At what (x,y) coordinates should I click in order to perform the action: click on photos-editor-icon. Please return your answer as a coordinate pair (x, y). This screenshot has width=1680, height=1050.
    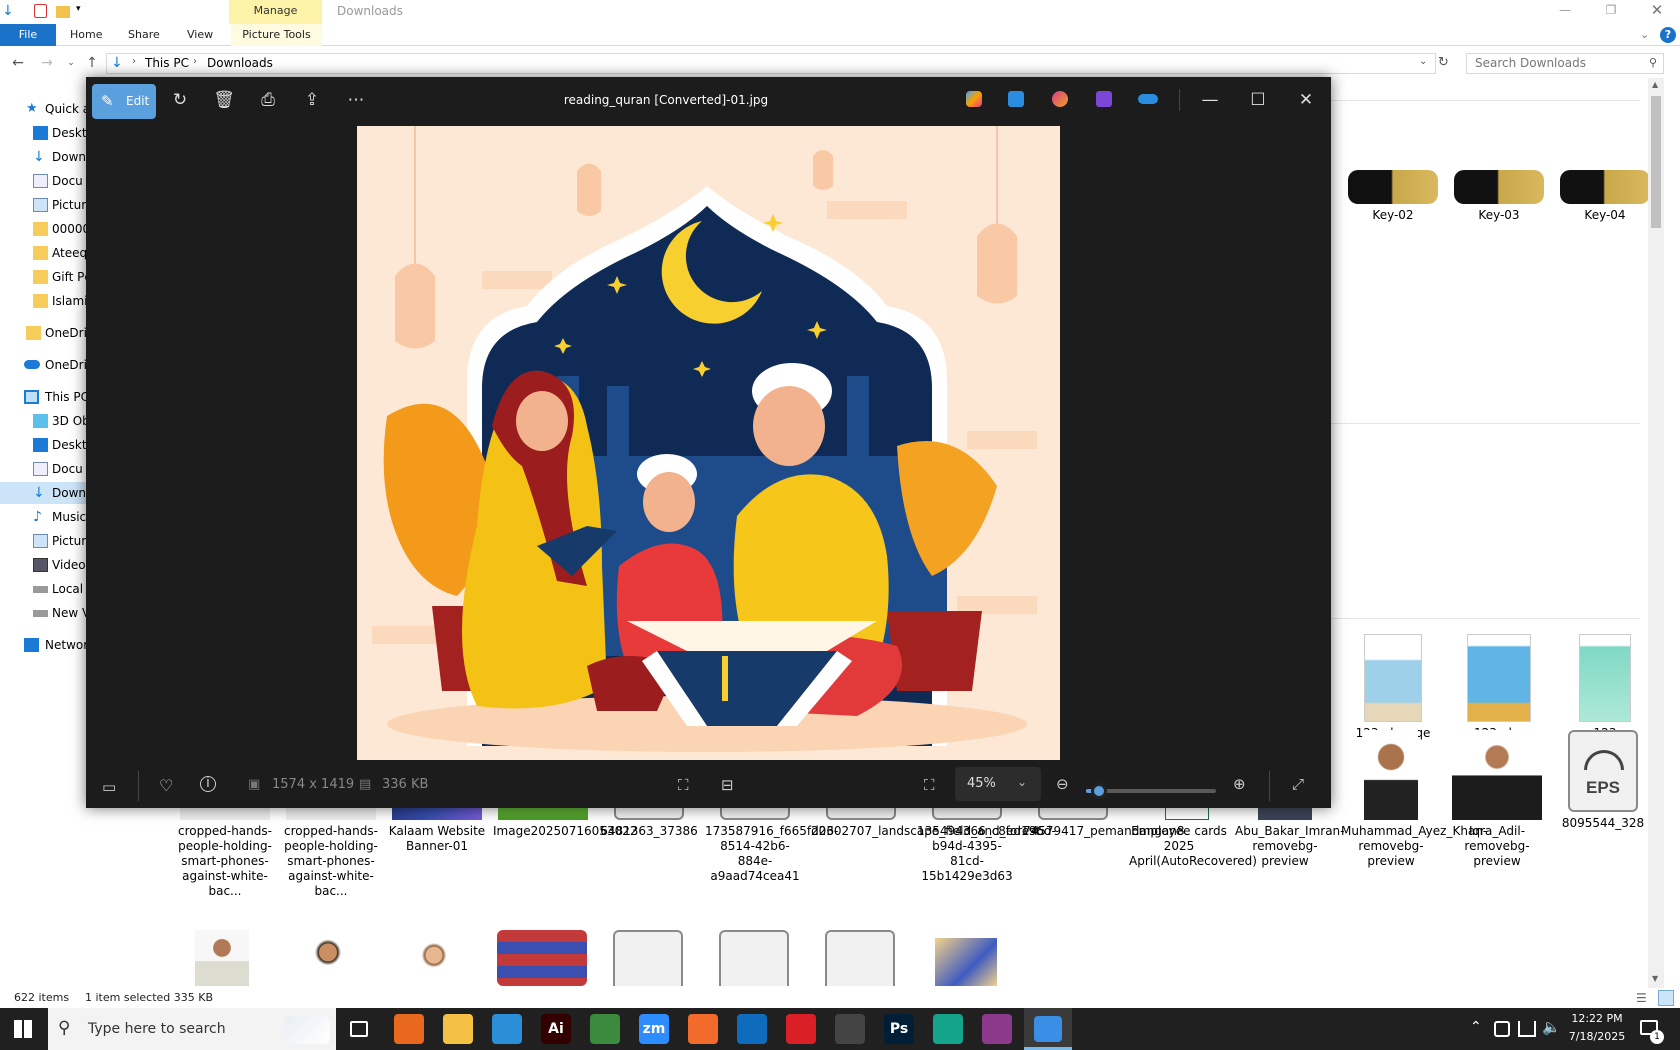
    Looking at the image, I should click on (1016, 99).